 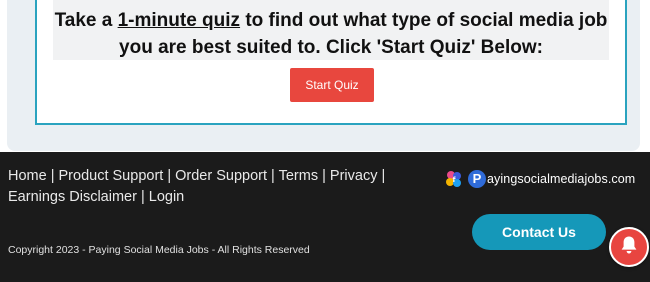 I want to click on footer-link-login: Login, so click(x=166, y=197).